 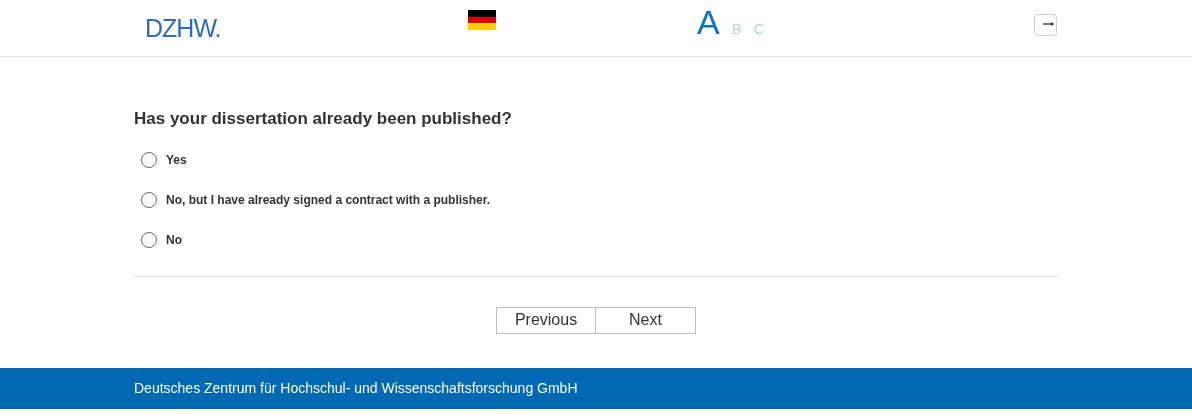 I want to click on option-label: No, but I have already signed a contract with a publisher., so click(x=328, y=200).